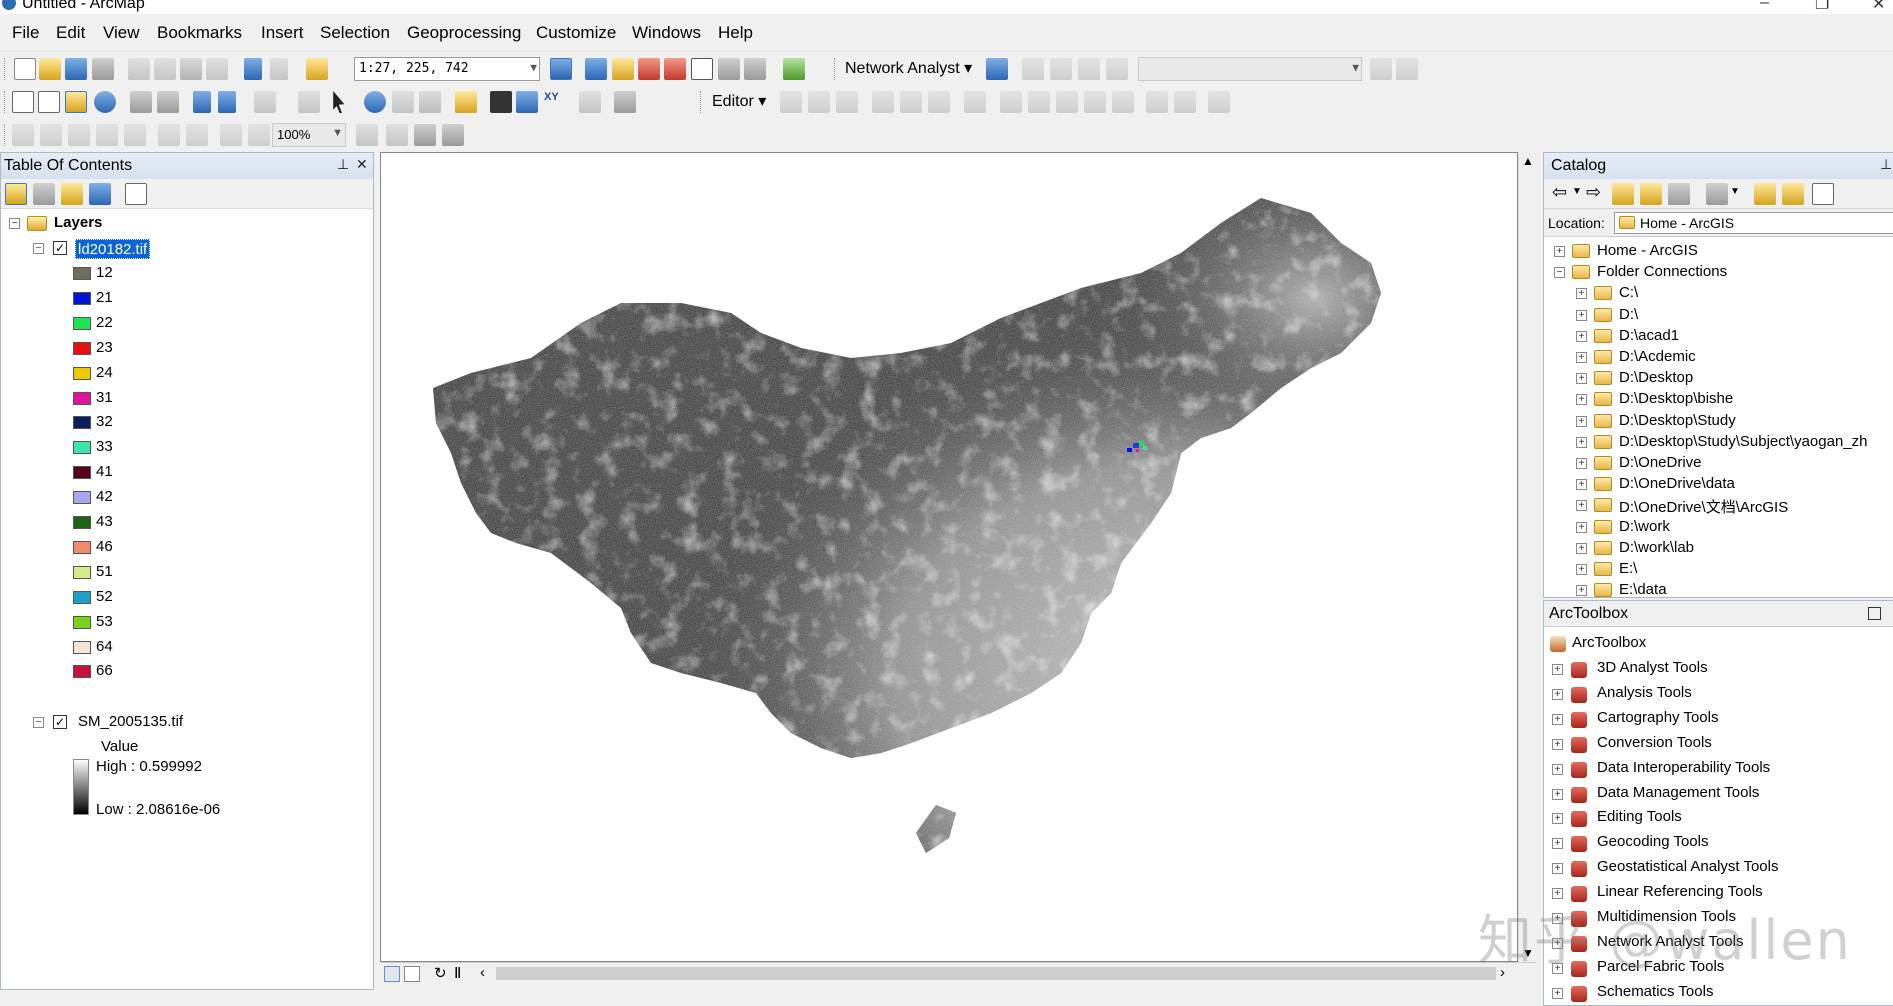  I want to click on end-point-arc-icon, so click(911, 102).